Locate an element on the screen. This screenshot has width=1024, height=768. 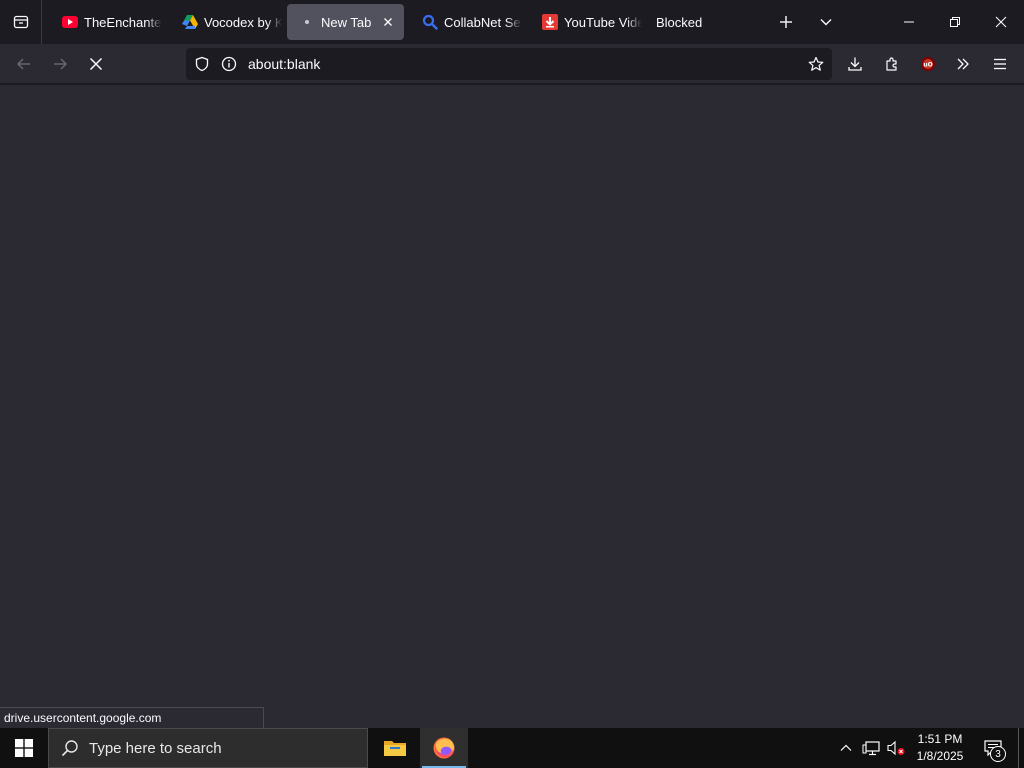
tab-label: Blocked is located at coordinates (679, 22).